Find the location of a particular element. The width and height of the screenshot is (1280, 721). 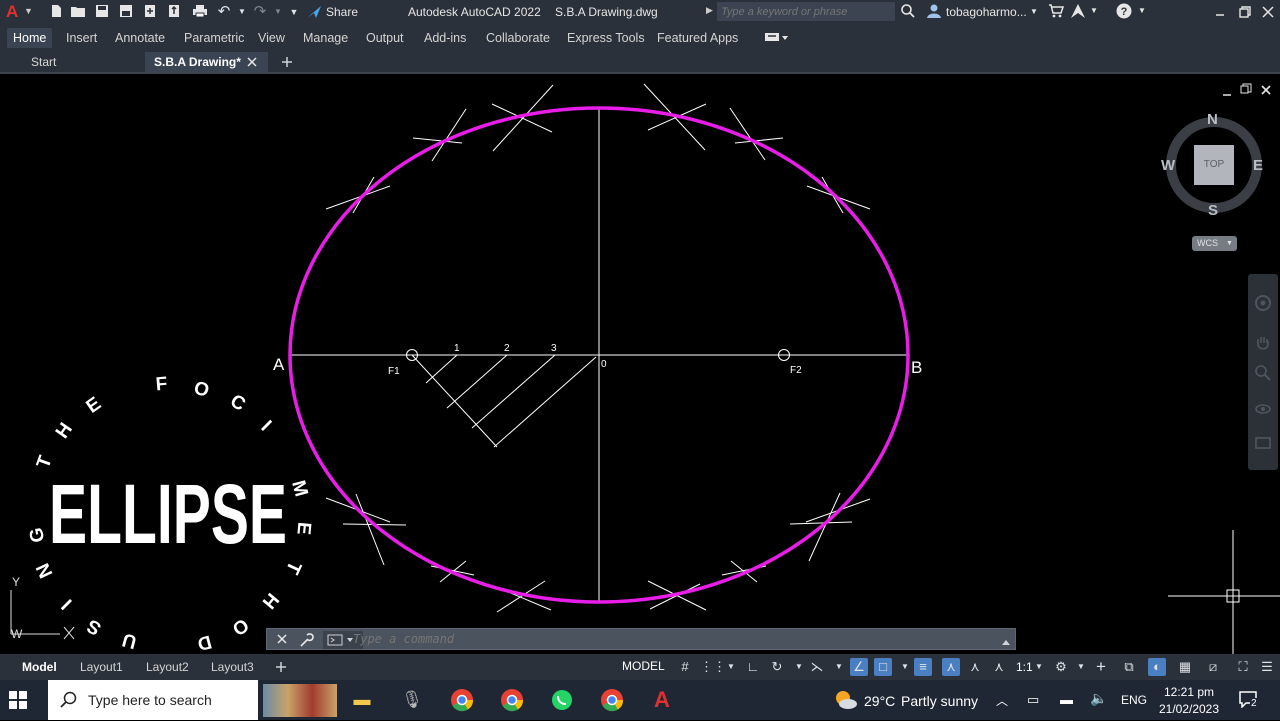

viewcube-top-face: TOP is located at coordinates (1214, 165).